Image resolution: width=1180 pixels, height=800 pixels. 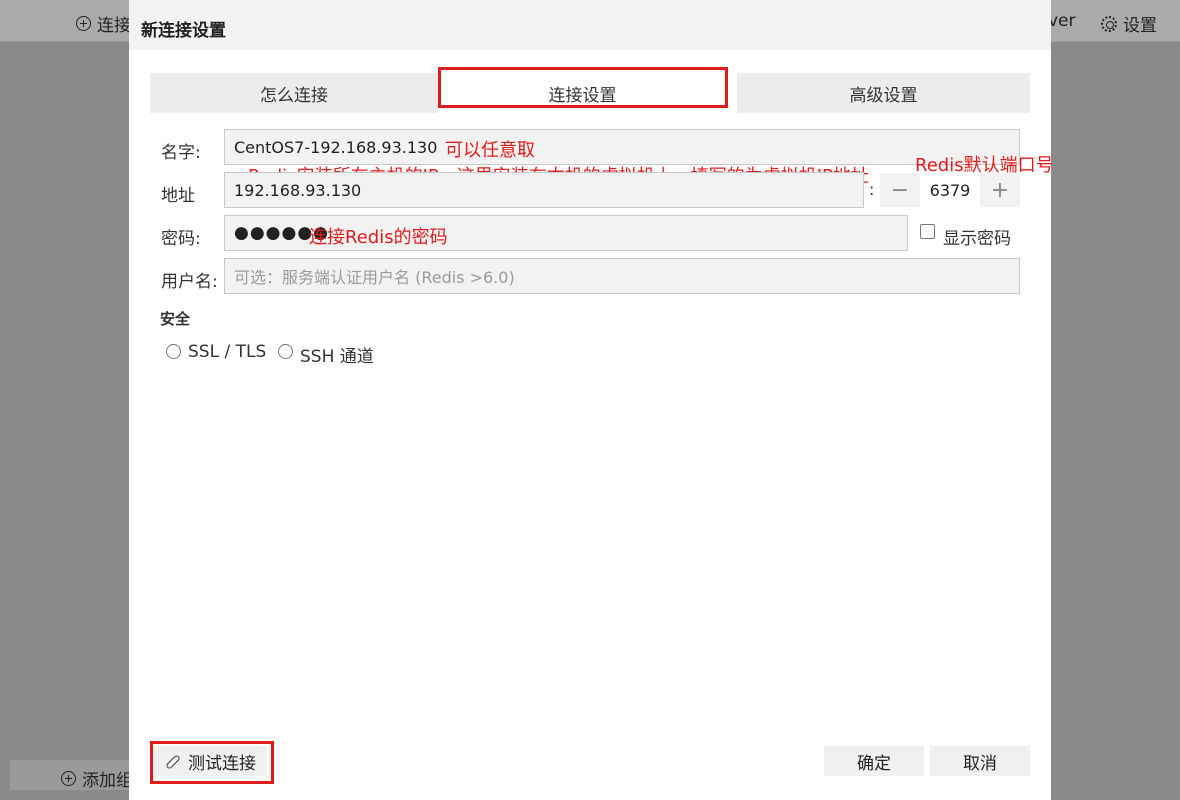 I want to click on port-stepper: − 6379 +, so click(x=950, y=190).